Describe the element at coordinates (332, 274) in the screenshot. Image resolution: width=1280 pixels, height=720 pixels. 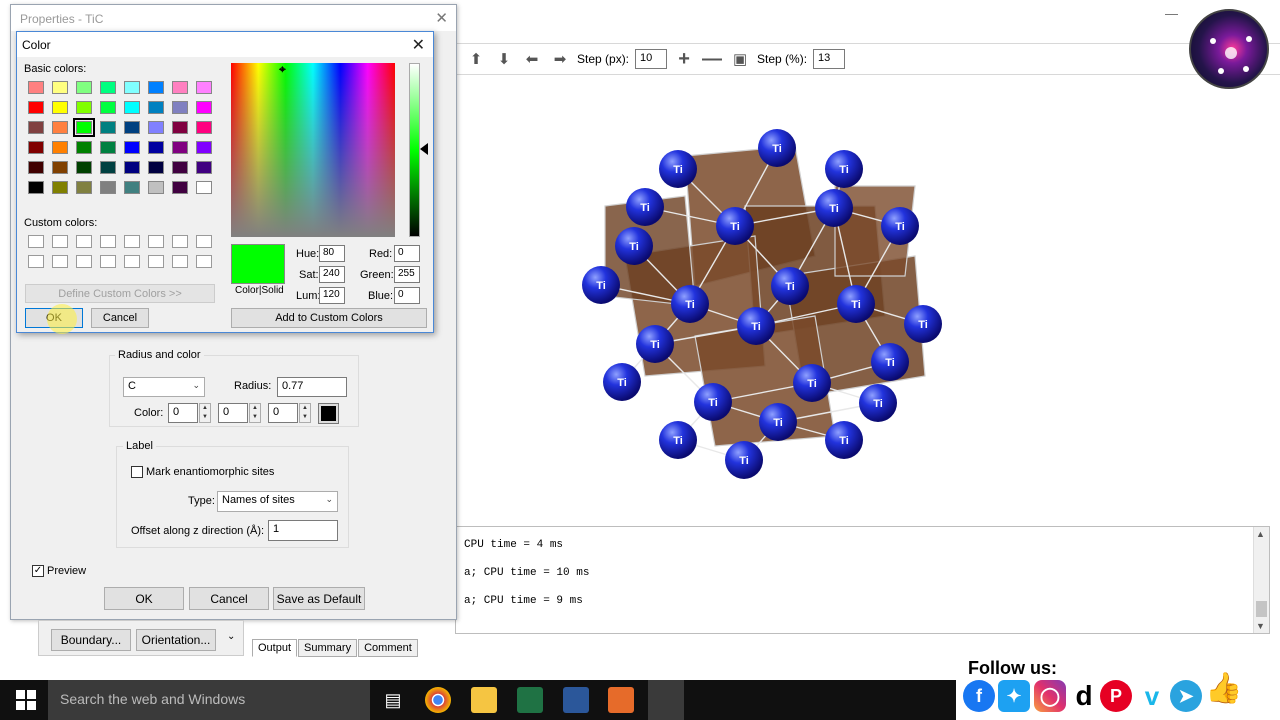
I see `sat-input: 240` at that location.